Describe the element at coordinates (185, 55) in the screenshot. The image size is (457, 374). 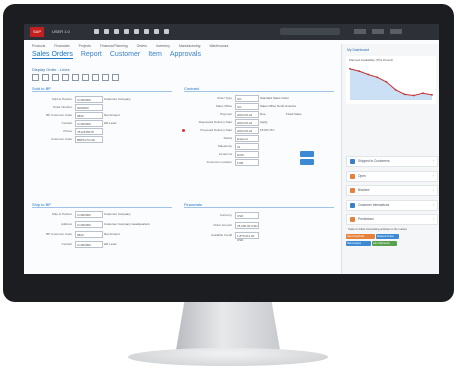
I see `tab-approvals: Approvals` at that location.